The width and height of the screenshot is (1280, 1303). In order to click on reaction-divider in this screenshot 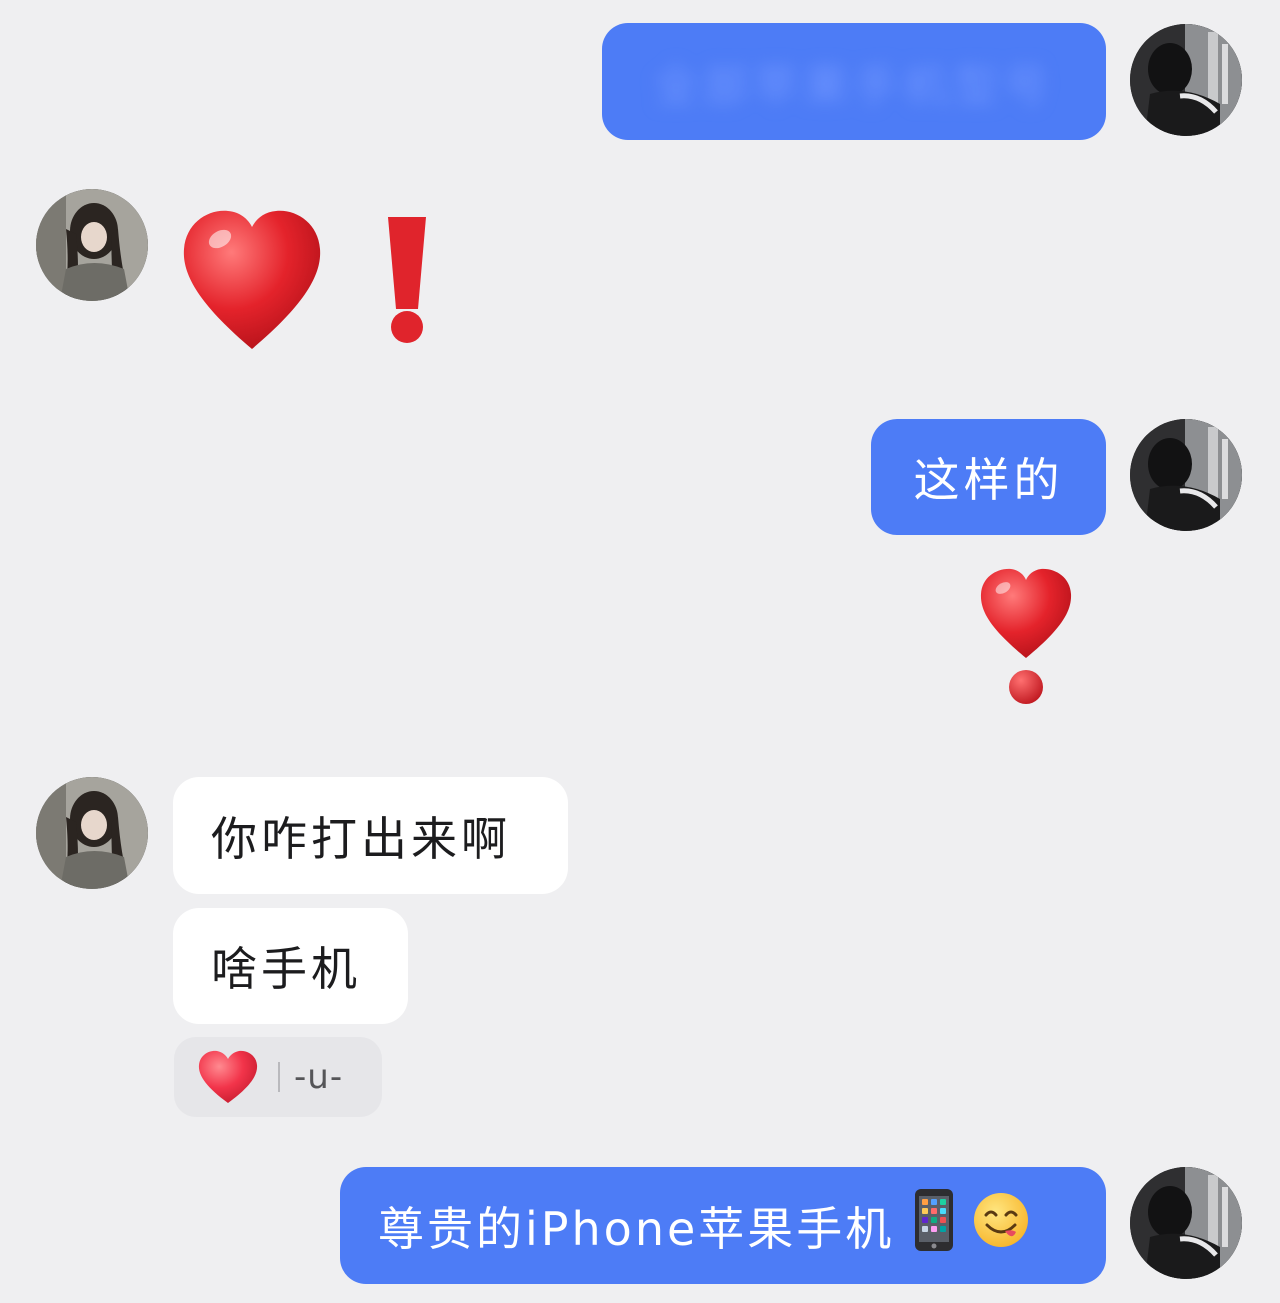, I will do `click(279, 1077)`.